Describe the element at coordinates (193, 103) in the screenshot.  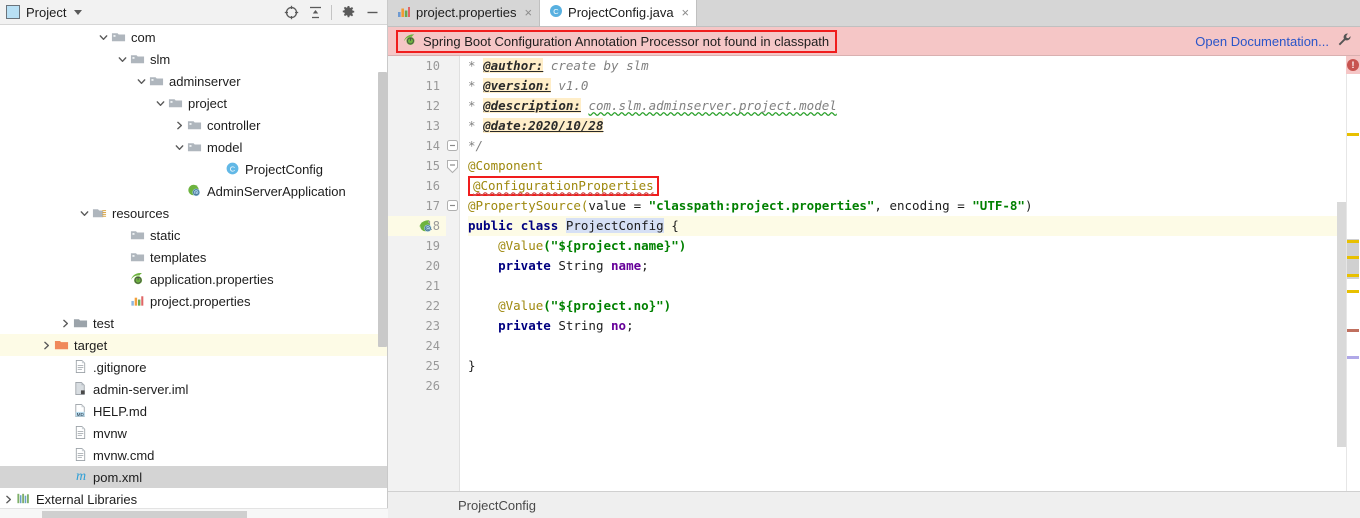
I see `tree-node-project: project` at that location.